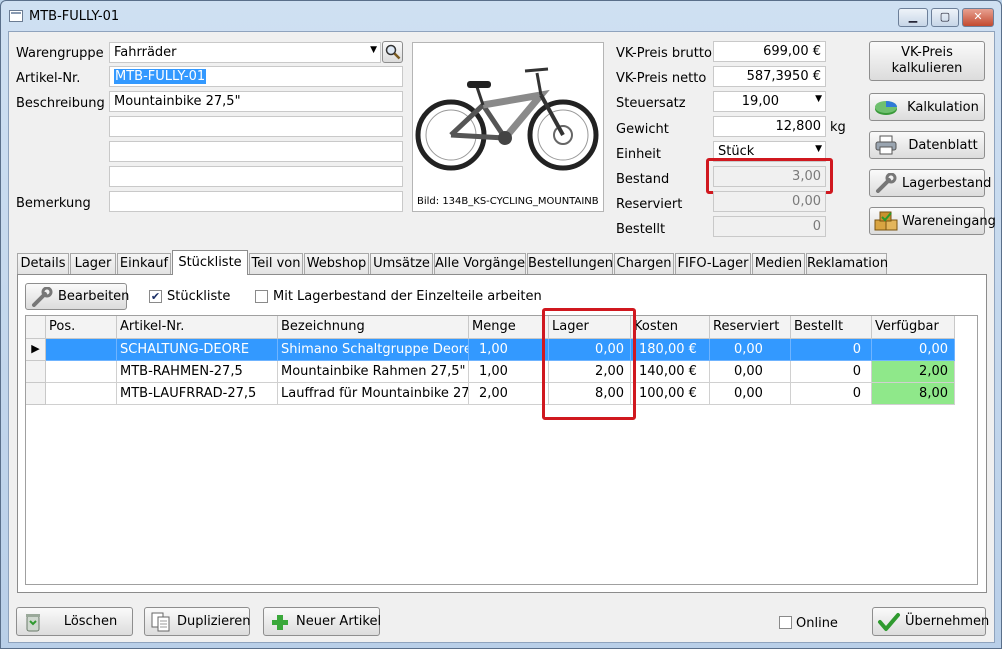 The height and width of the screenshot is (649, 1002). I want to click on cell-verfuegbar: 2,00, so click(913, 372).